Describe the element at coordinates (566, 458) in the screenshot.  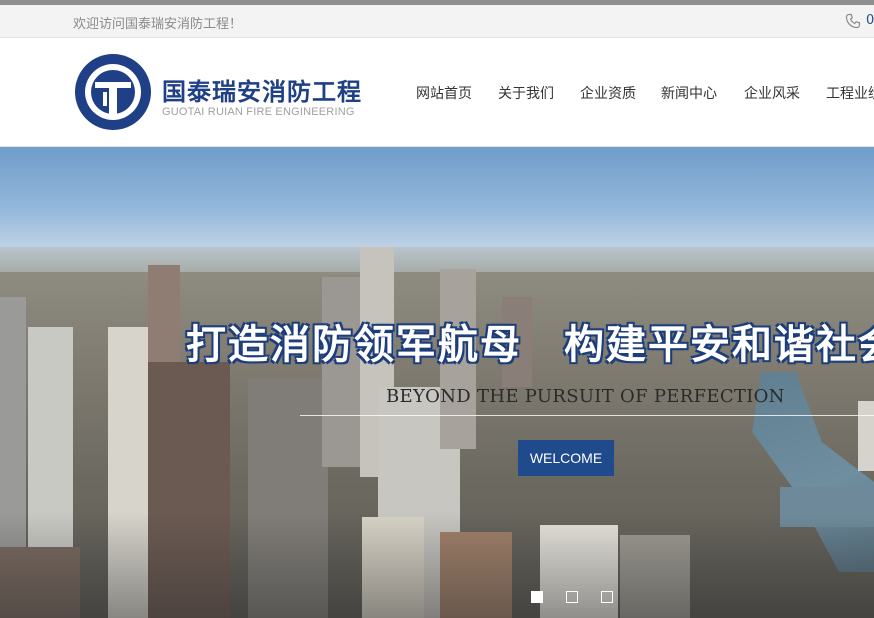
I see `welcome-button: WELCOME` at that location.